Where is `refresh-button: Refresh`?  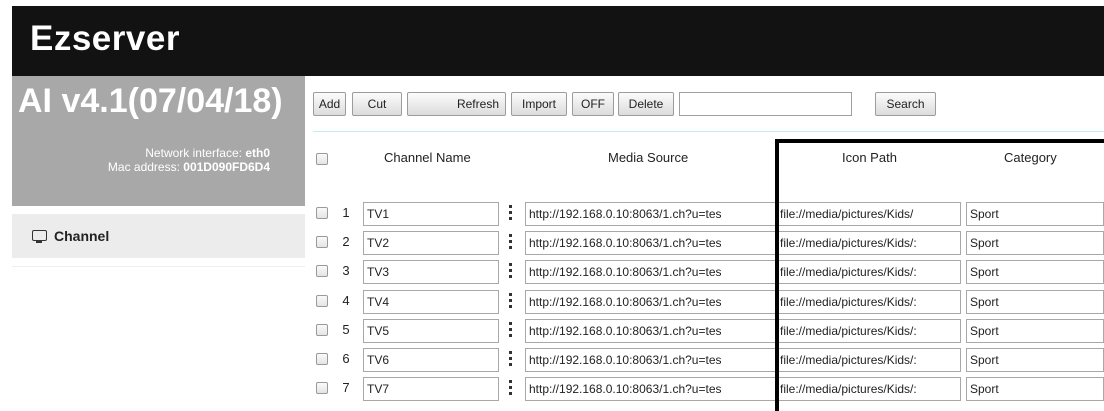 refresh-button: Refresh is located at coordinates (456, 104).